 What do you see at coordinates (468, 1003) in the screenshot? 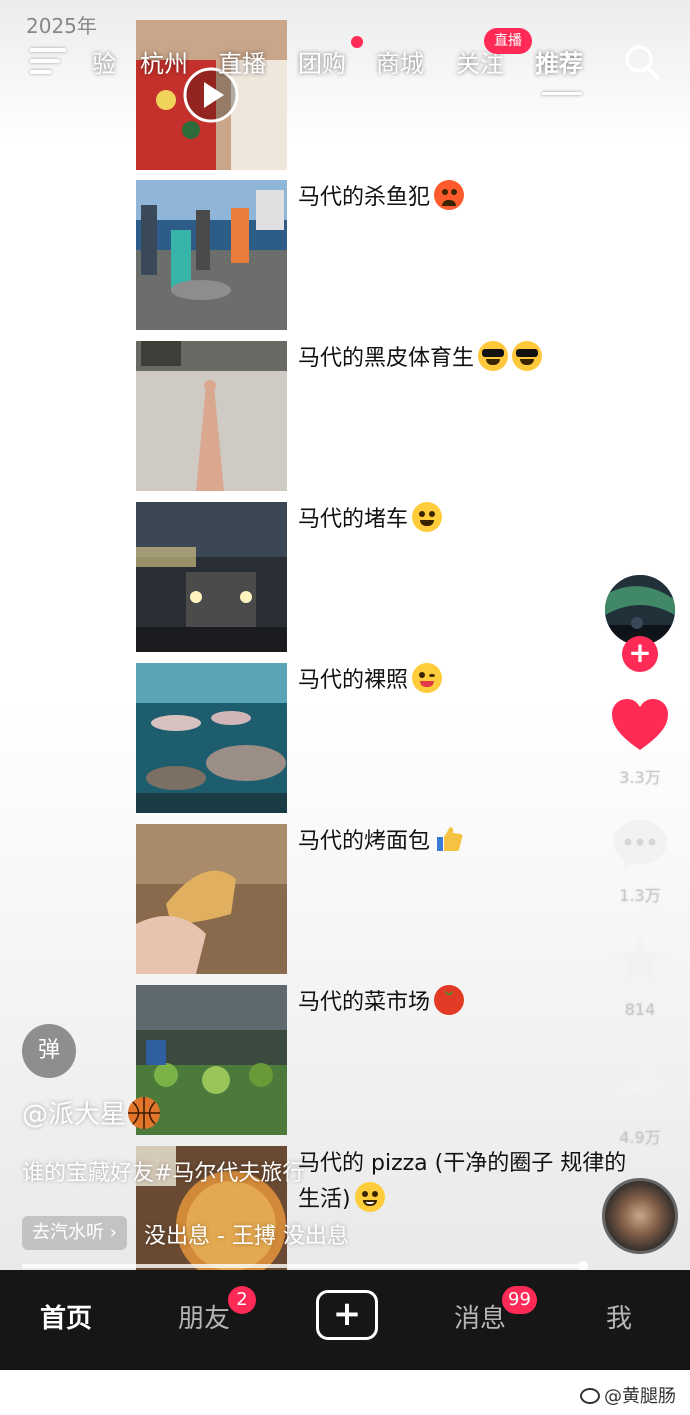
I see `list-caption: 马代的菜市场` at bounding box center [468, 1003].